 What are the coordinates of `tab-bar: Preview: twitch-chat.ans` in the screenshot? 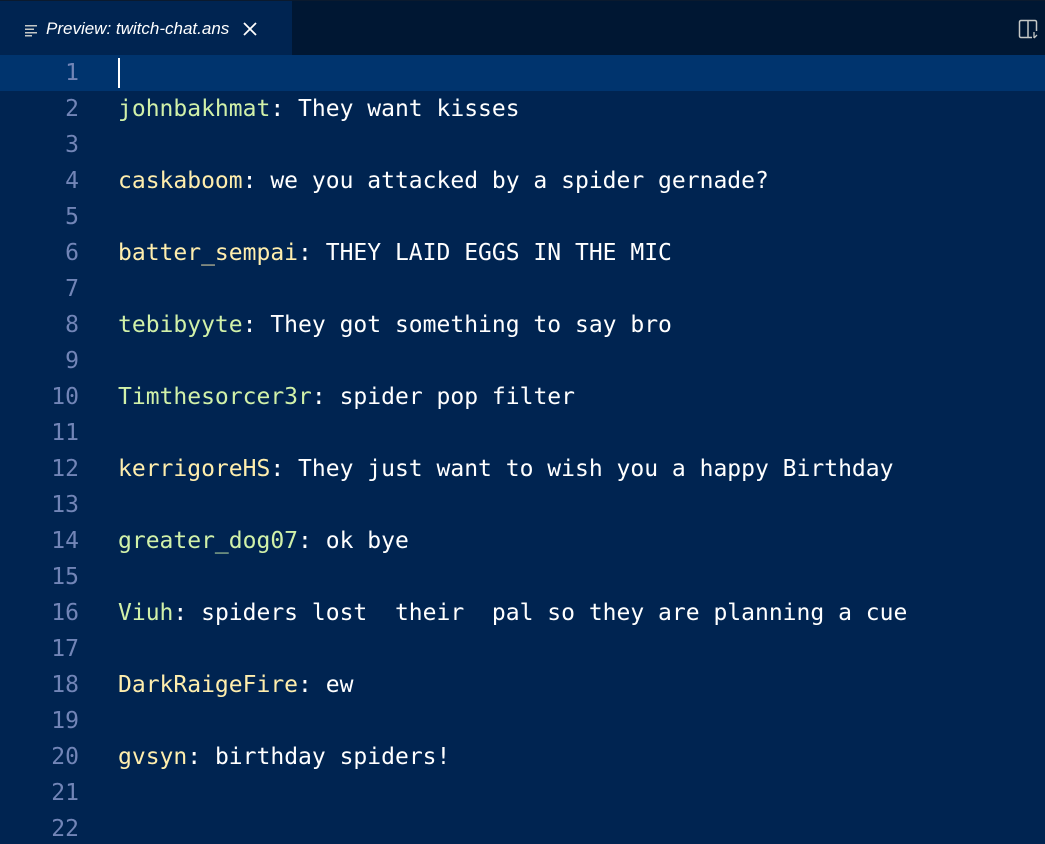 It's located at (522, 28).